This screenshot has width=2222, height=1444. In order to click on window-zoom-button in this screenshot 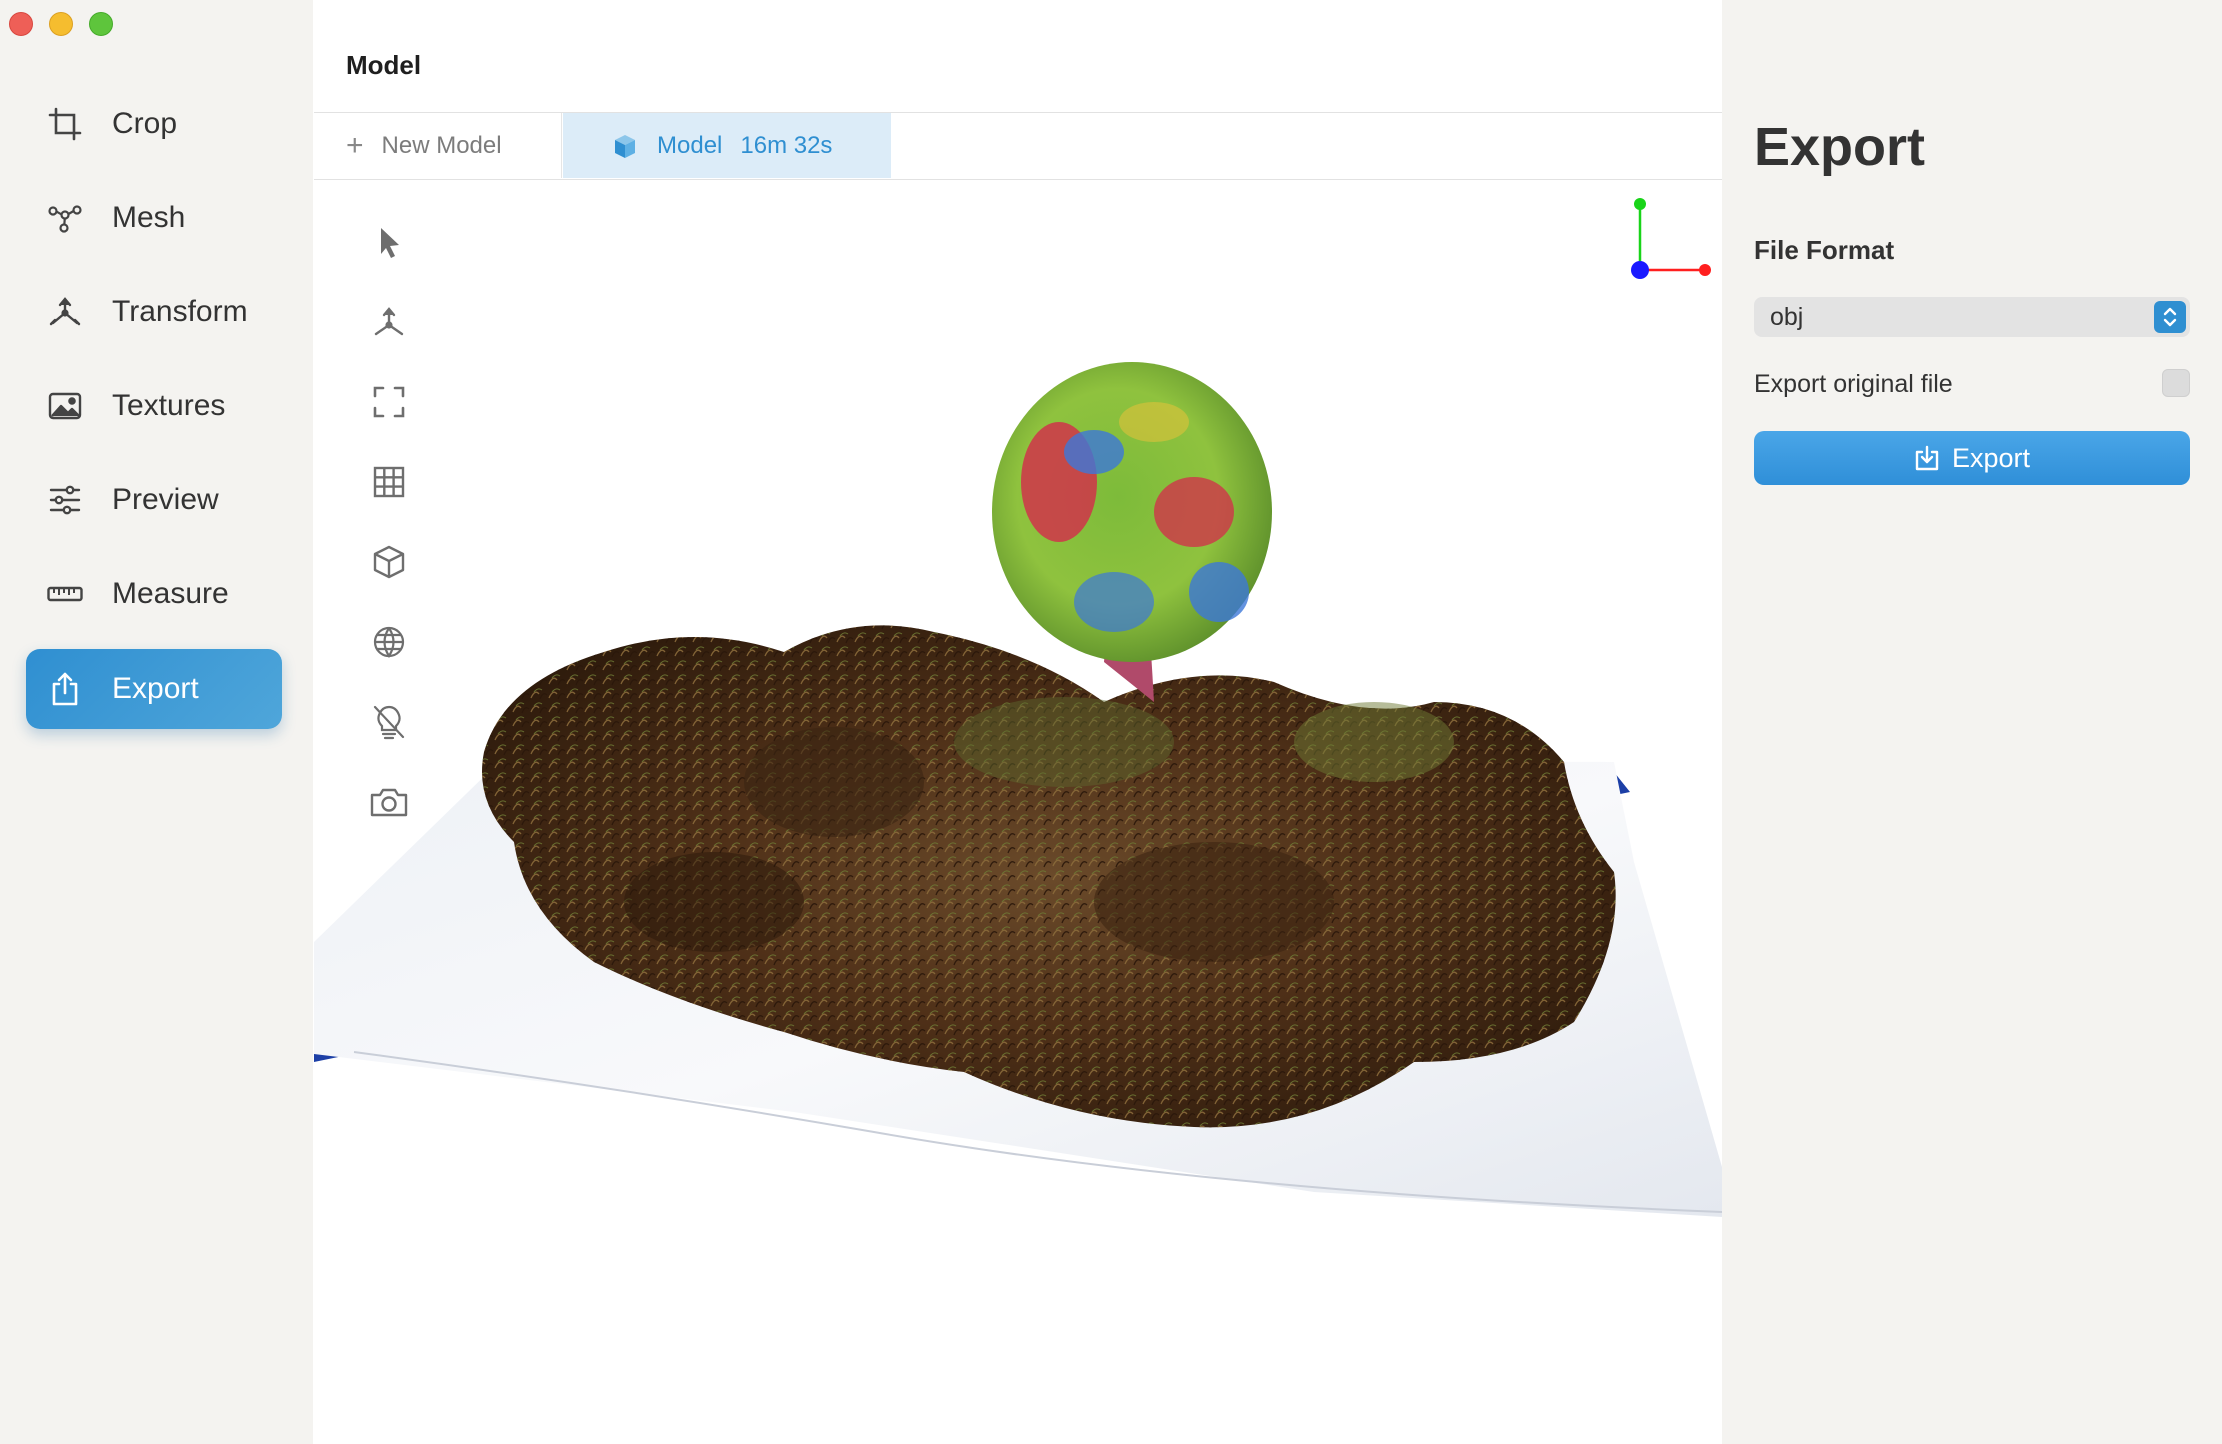, I will do `click(101, 24)`.